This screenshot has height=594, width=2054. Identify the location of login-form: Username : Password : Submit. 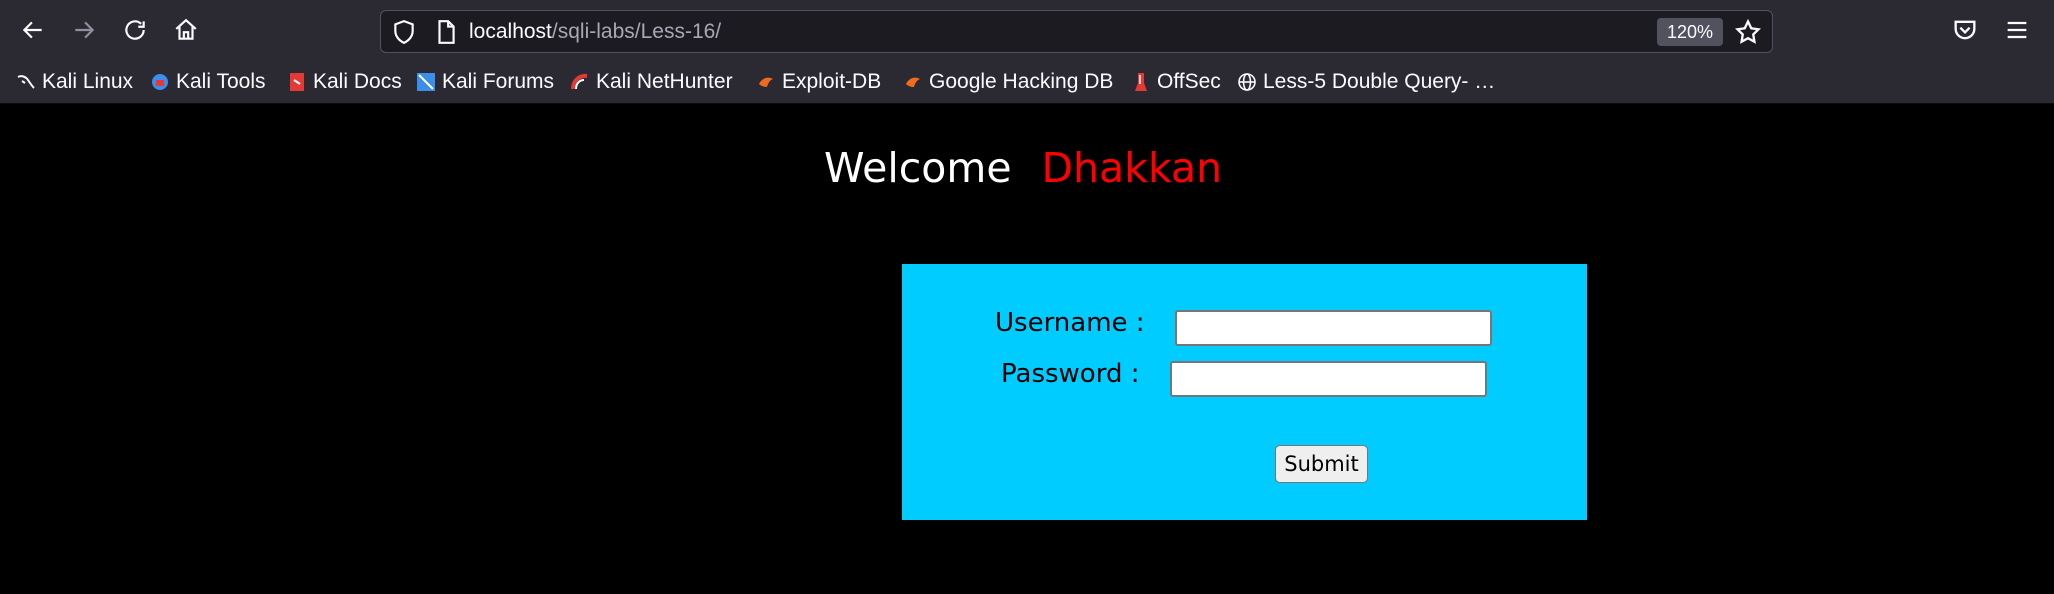
(1244, 392).